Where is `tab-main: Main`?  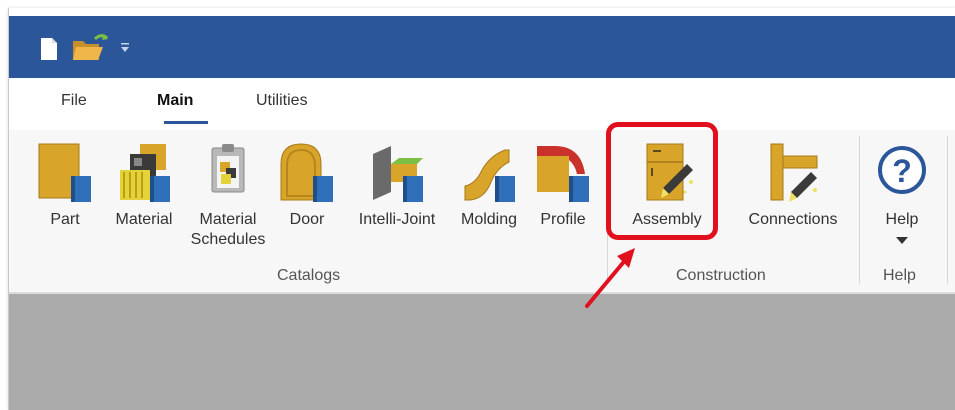
tab-main: Main is located at coordinates (175, 101).